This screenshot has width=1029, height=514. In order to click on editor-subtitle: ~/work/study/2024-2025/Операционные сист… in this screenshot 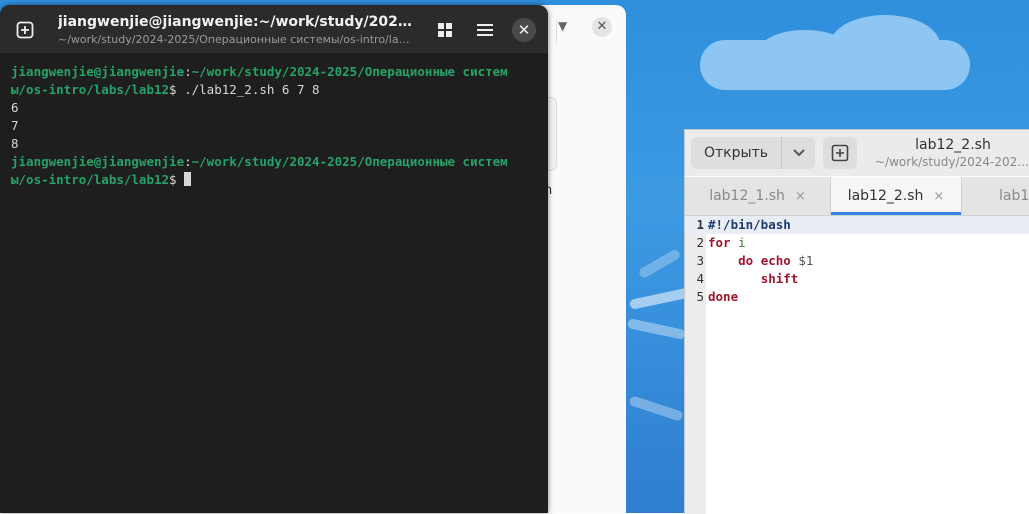, I will do `click(952, 162)`.